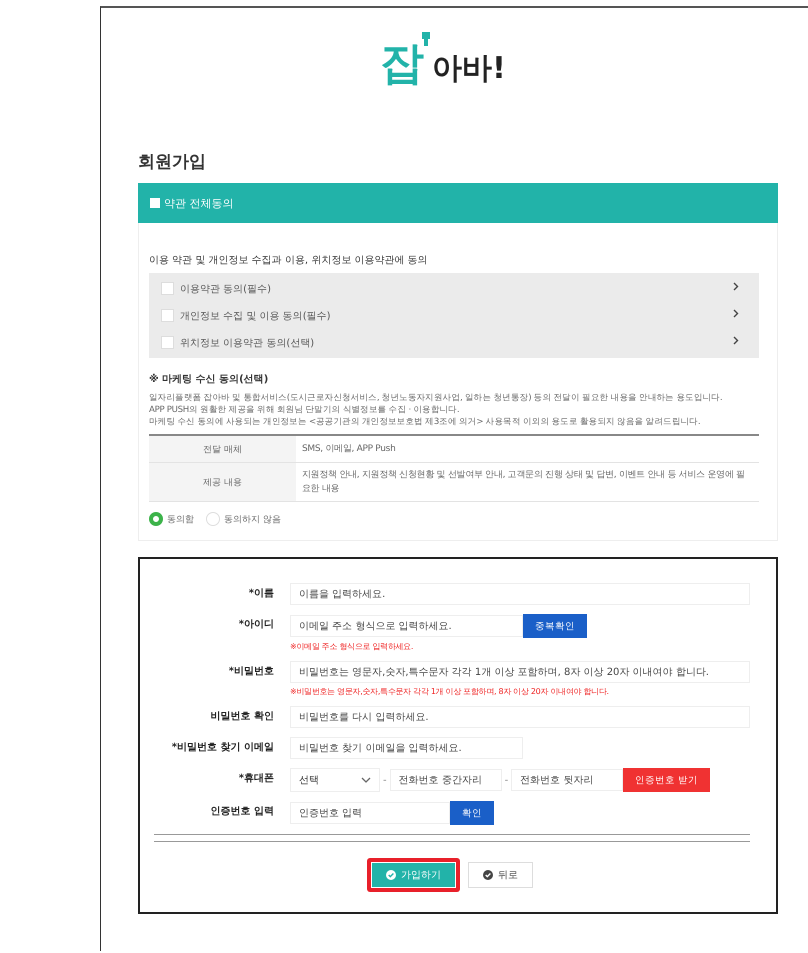 This screenshot has width=808, height=953. Describe the element at coordinates (156, 519) in the screenshot. I see `radio-button` at that location.